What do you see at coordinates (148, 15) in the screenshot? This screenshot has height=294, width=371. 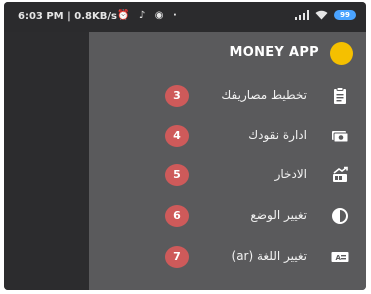 I see `notification-icons: ⏰ ♪ ◉ ·` at bounding box center [148, 15].